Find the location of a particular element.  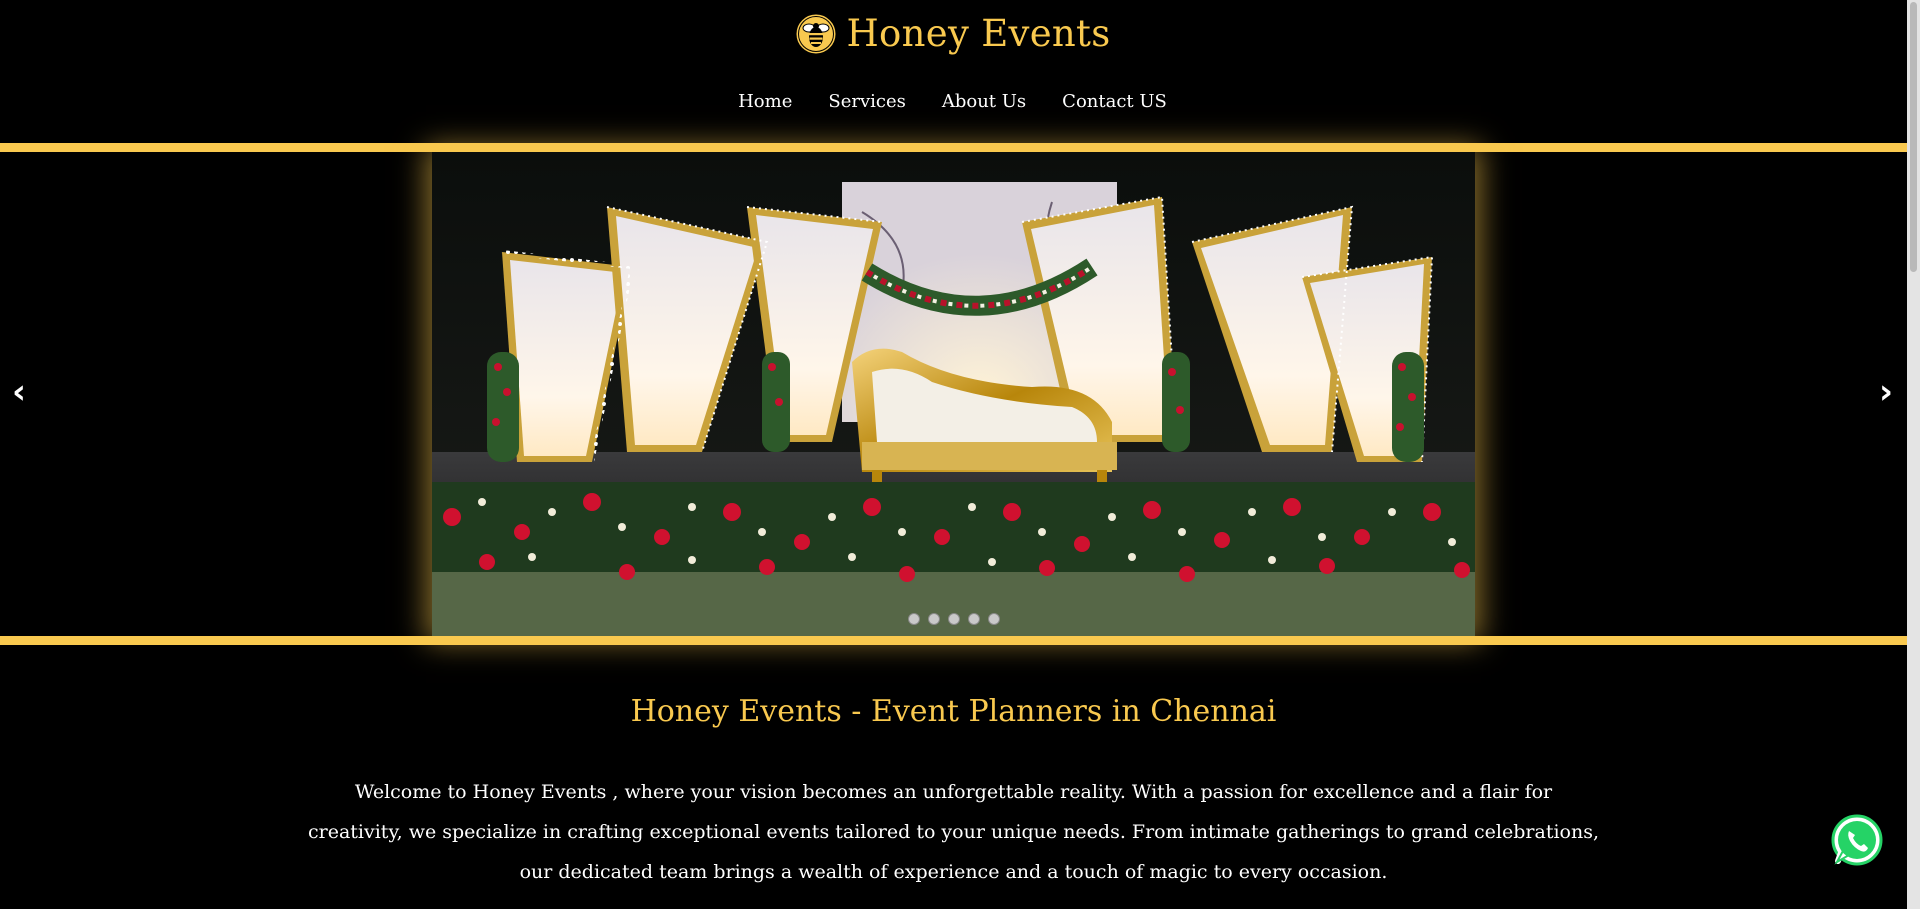

bee-icon is located at coordinates (816, 34).